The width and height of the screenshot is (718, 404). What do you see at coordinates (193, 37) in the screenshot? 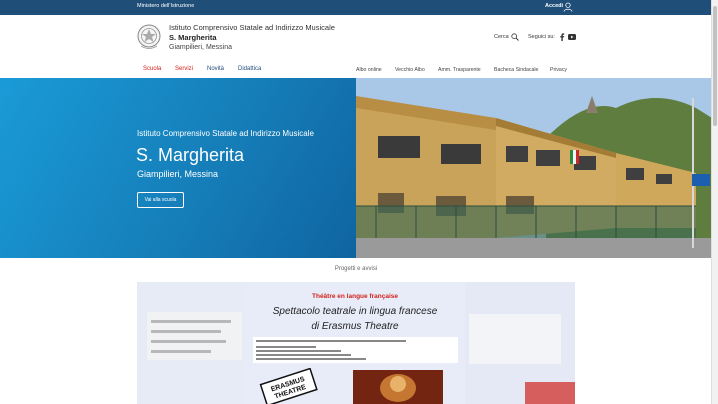
I see `school-name: S. Margherita` at bounding box center [193, 37].